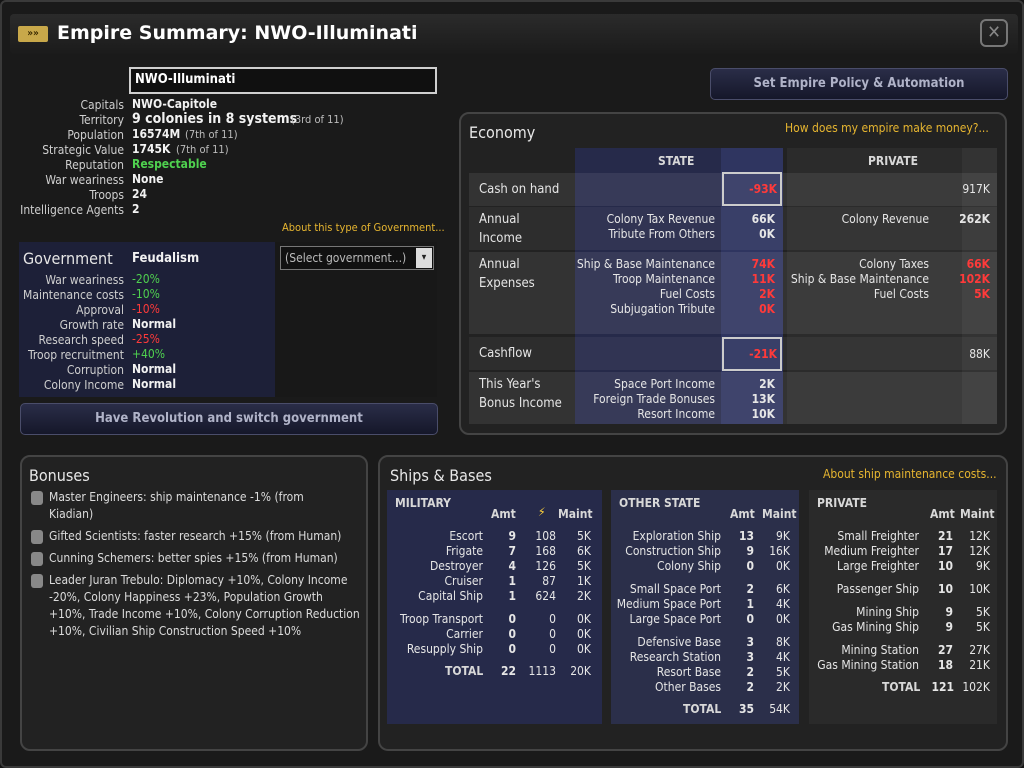 The height and width of the screenshot is (768, 1024). I want to click on stat-value: 9 colonies in 8 systems, so click(215, 119).